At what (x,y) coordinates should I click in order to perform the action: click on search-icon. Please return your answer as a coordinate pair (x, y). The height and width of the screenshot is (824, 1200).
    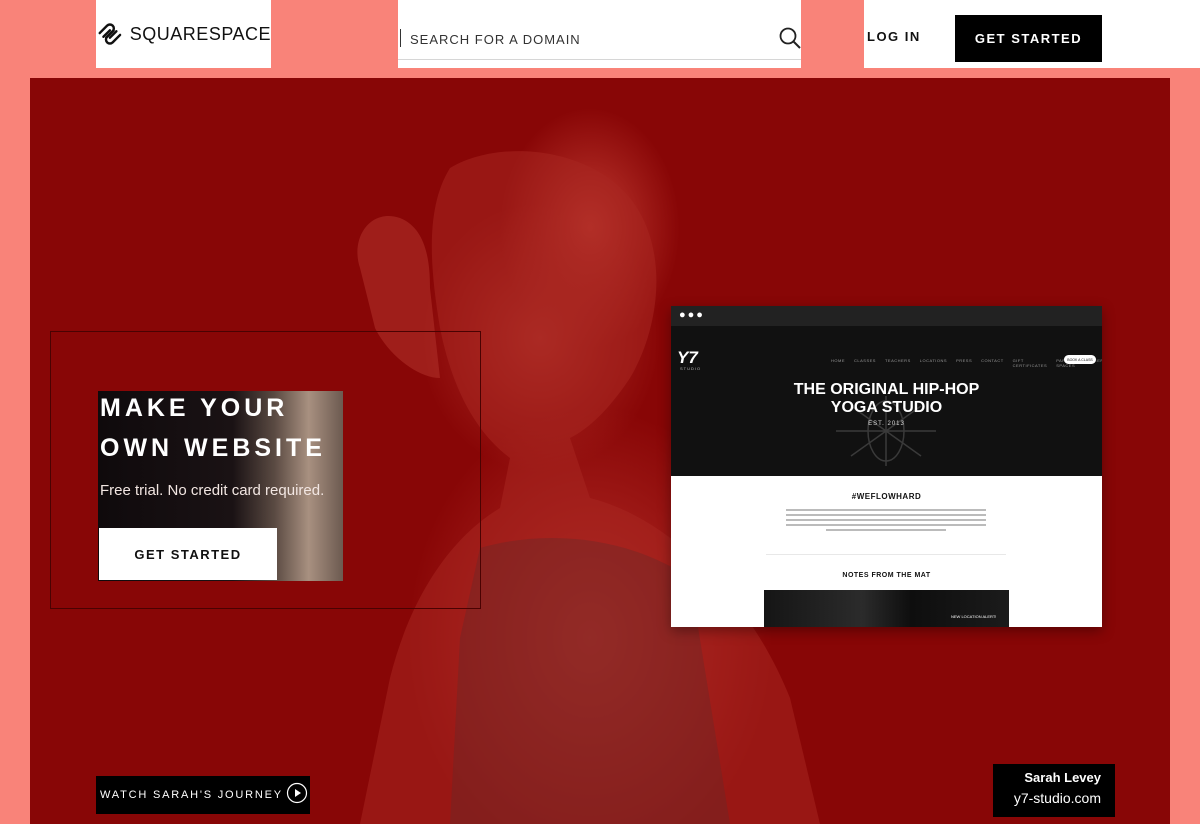
    Looking at the image, I should click on (790, 38).